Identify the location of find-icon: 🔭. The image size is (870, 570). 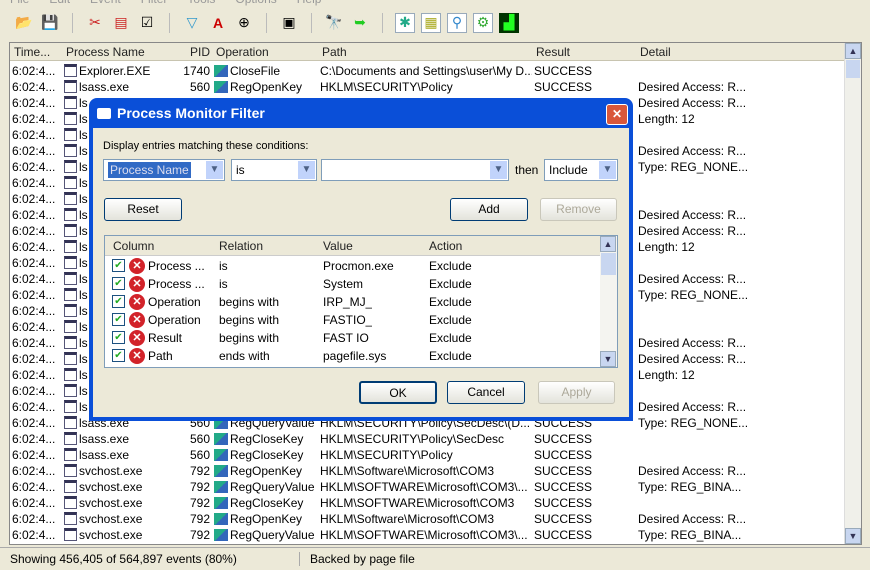
(334, 23).